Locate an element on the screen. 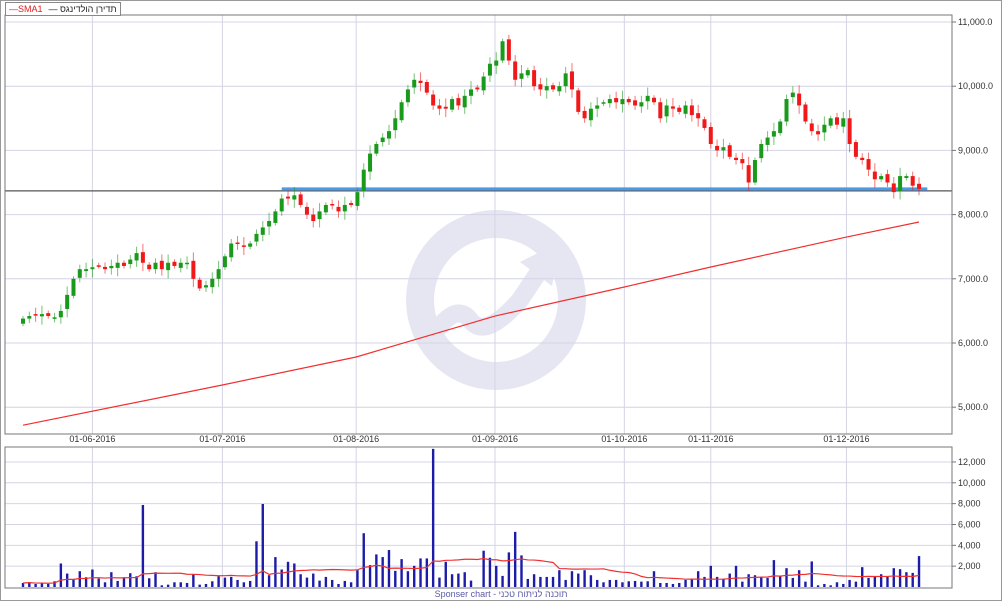 The image size is (1002, 601). legend: —SMA1 — תדירן הולדינגס is located at coordinates (63, 9).